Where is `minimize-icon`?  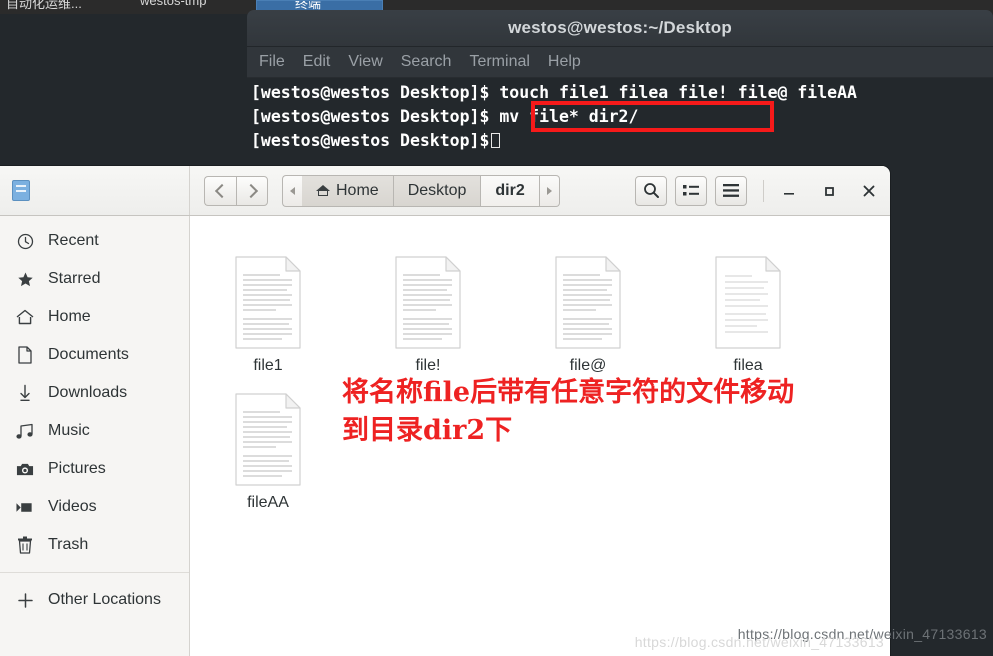 minimize-icon is located at coordinates (789, 193).